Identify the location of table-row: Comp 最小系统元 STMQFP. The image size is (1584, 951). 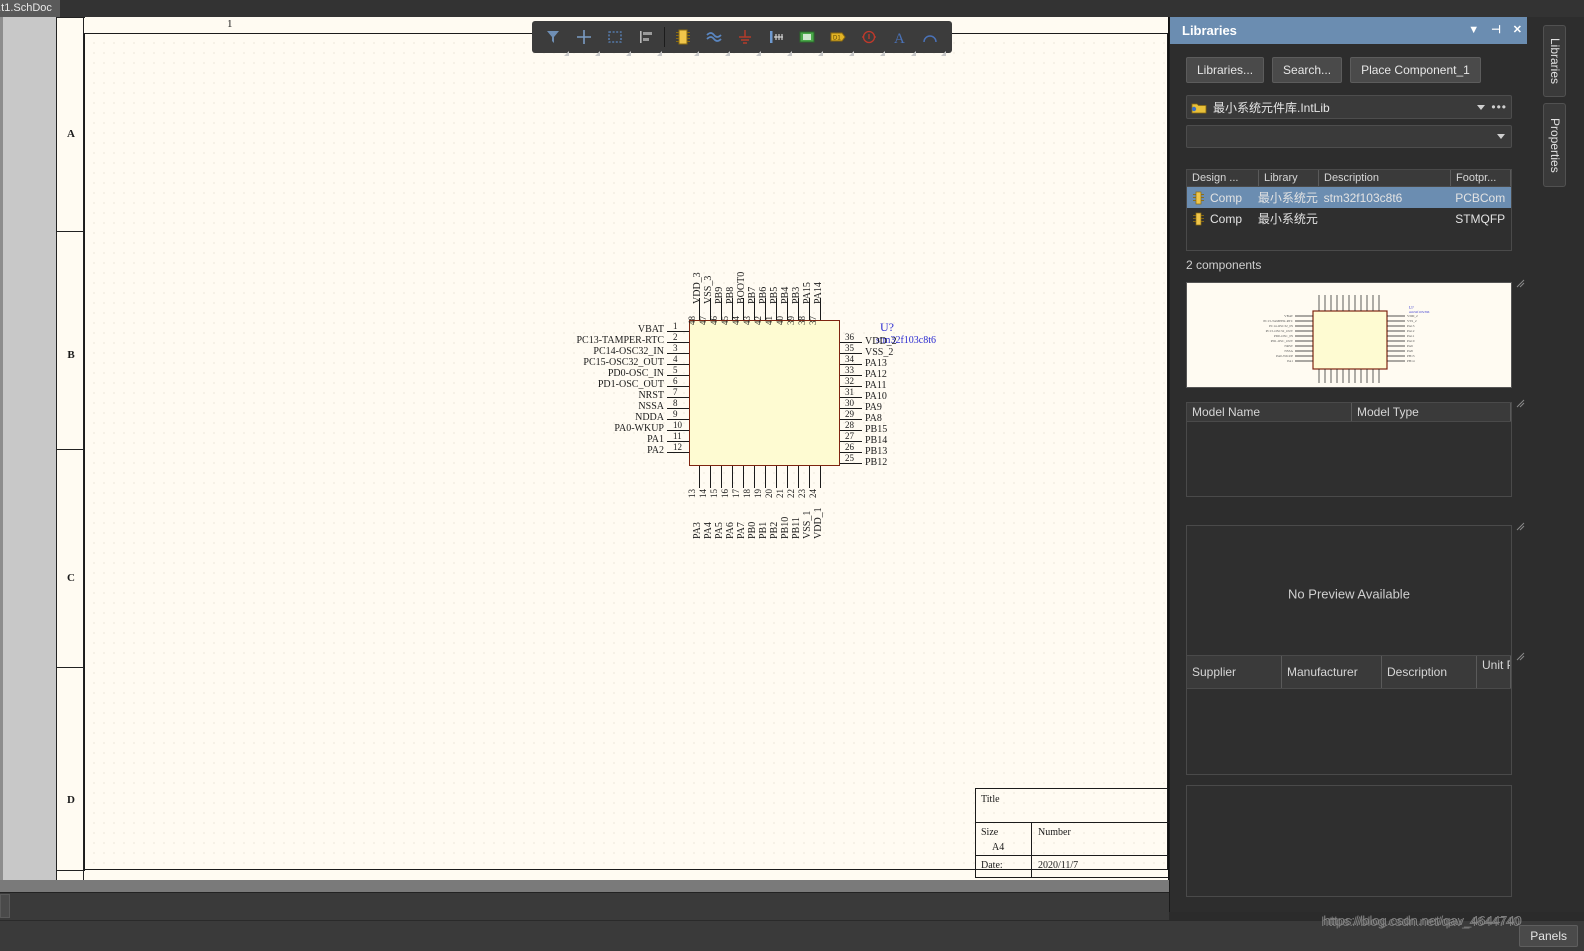
(1349, 218).